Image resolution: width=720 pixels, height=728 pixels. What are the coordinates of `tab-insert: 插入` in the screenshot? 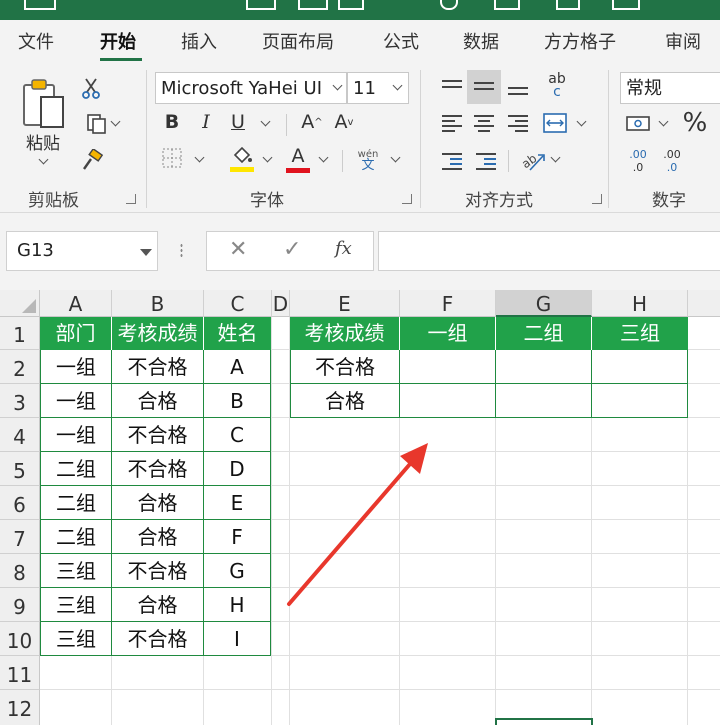 It's located at (199, 41).